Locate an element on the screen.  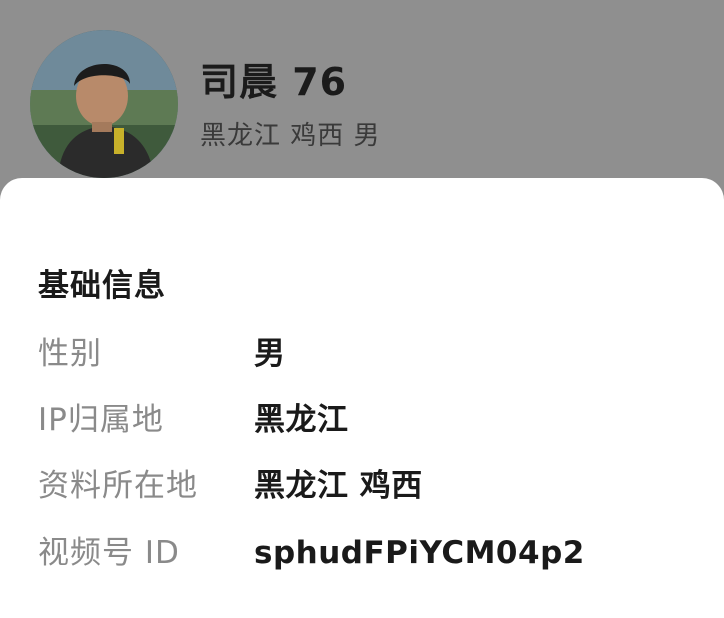
avatar-photo is located at coordinates (104, 104).